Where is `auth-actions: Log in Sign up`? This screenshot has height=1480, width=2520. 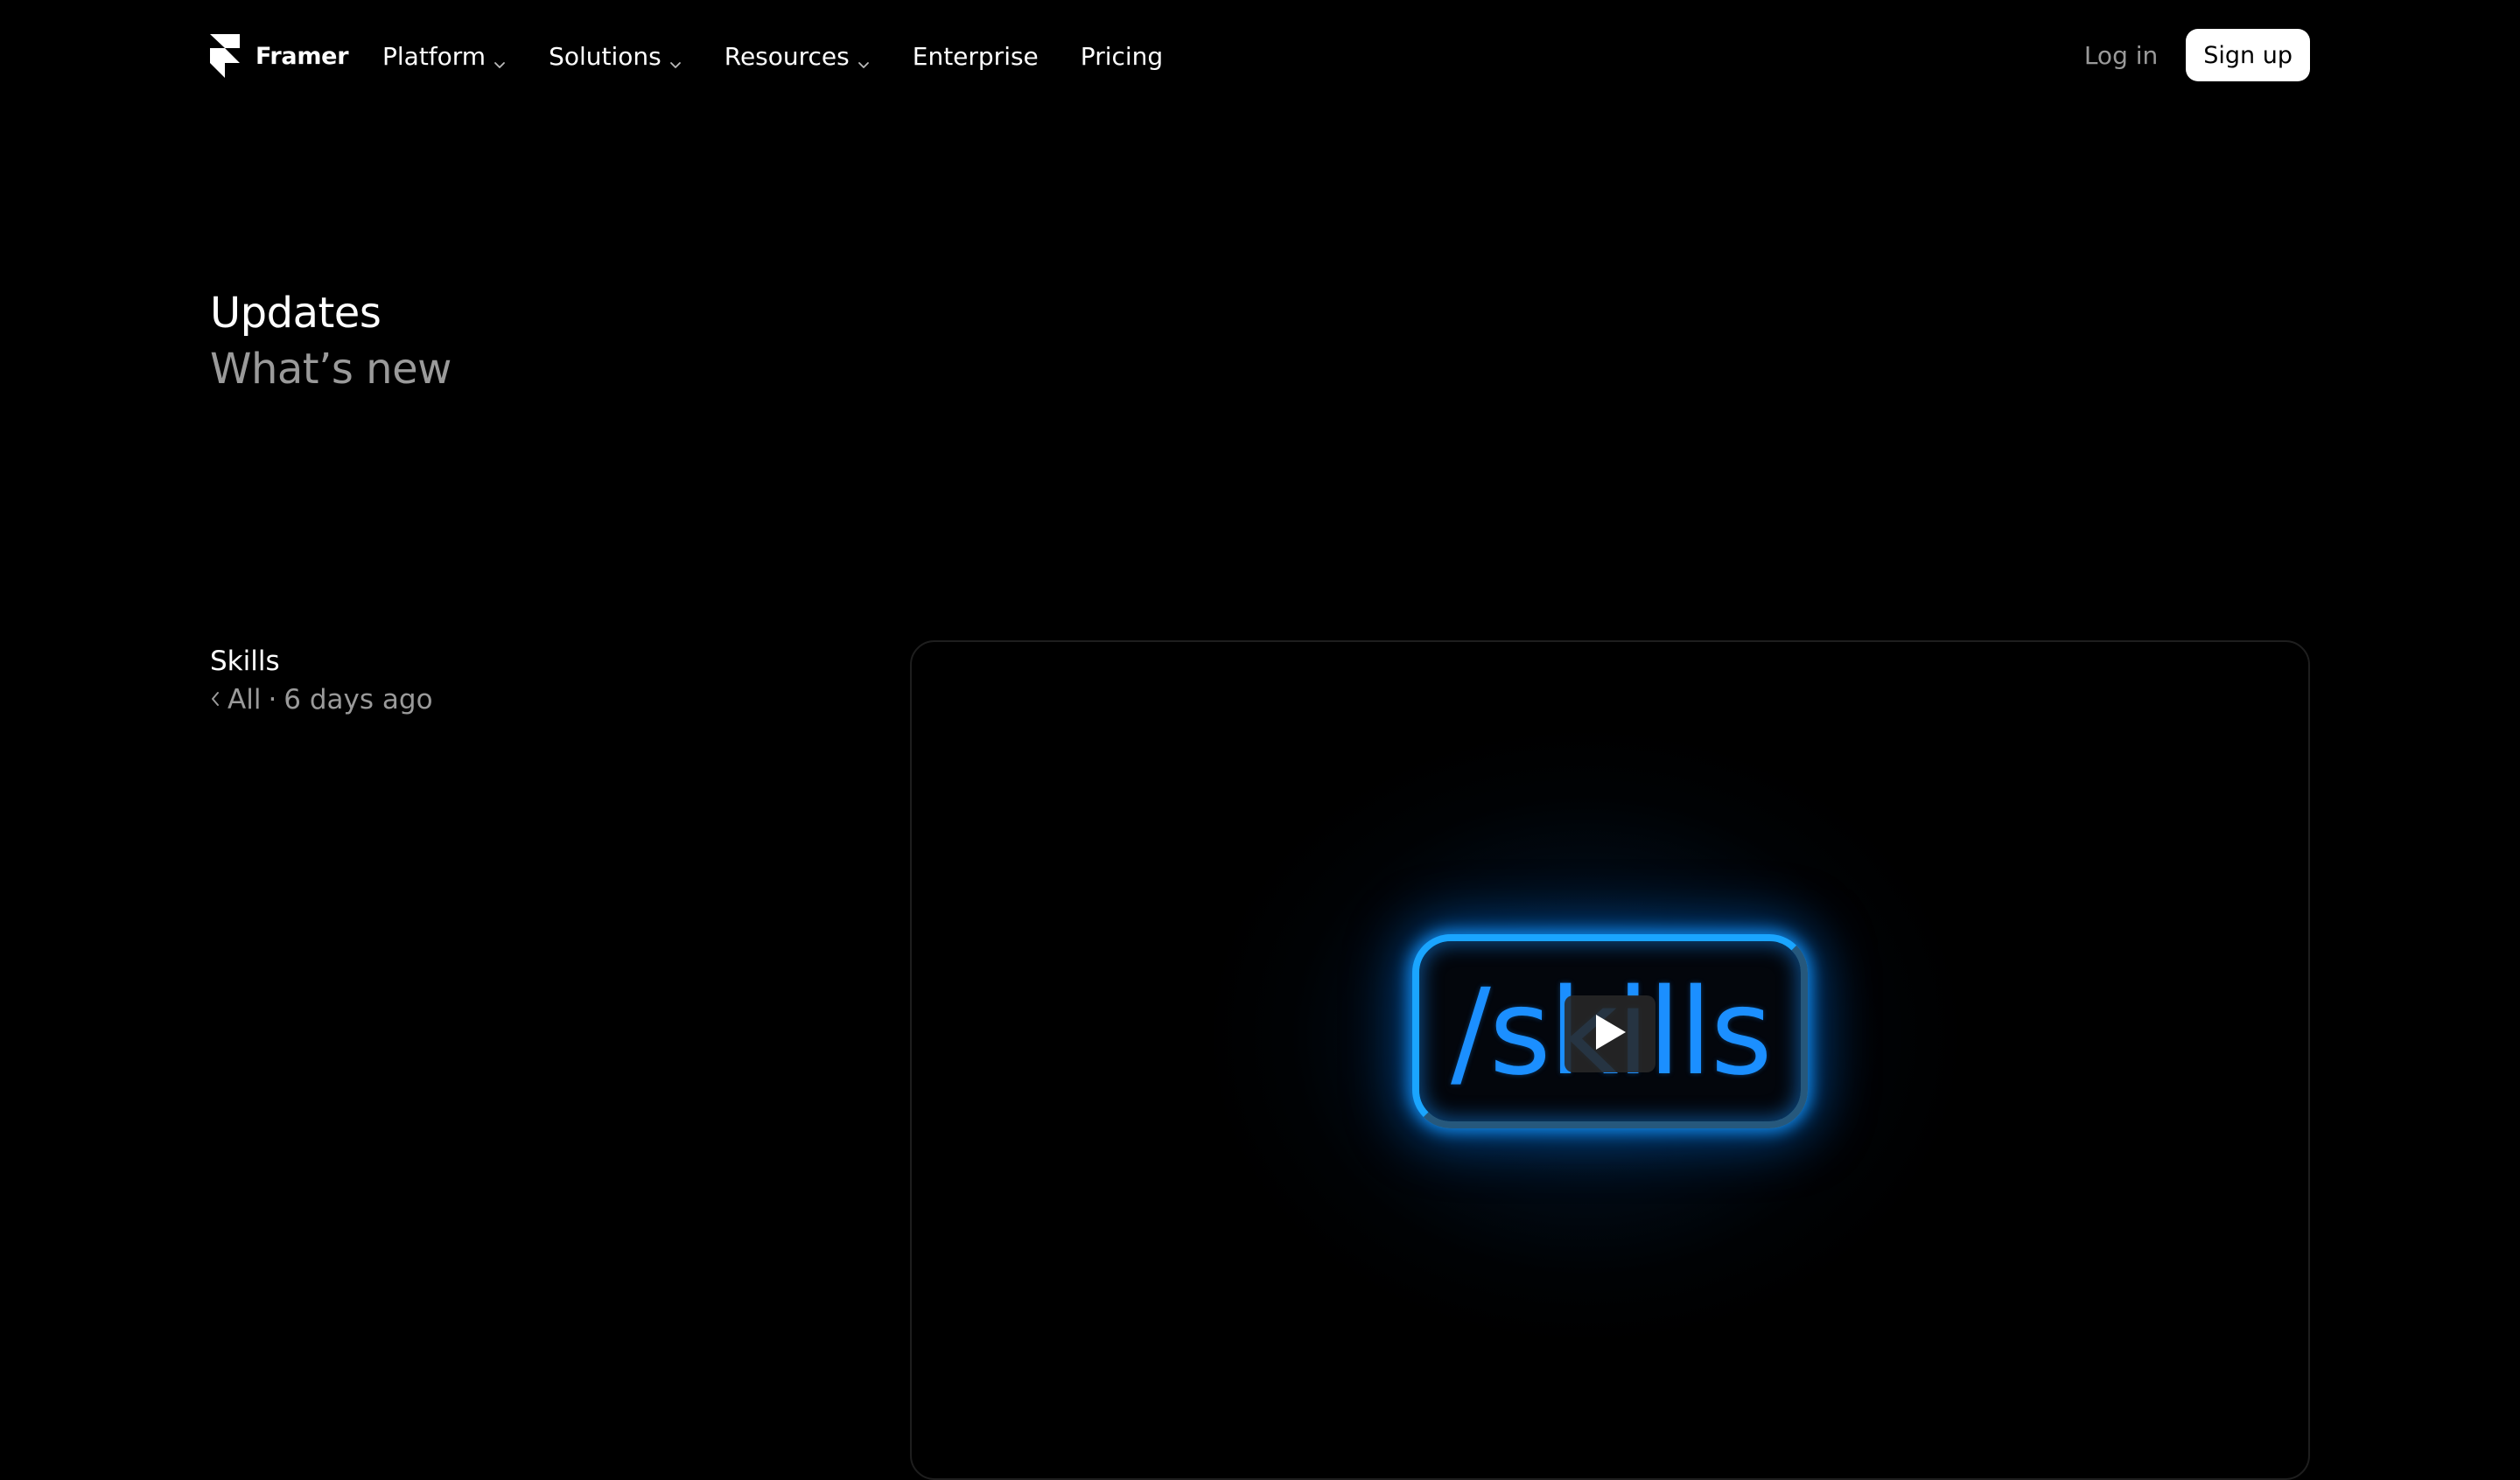
auth-actions: Log in Sign up is located at coordinates (2197, 55).